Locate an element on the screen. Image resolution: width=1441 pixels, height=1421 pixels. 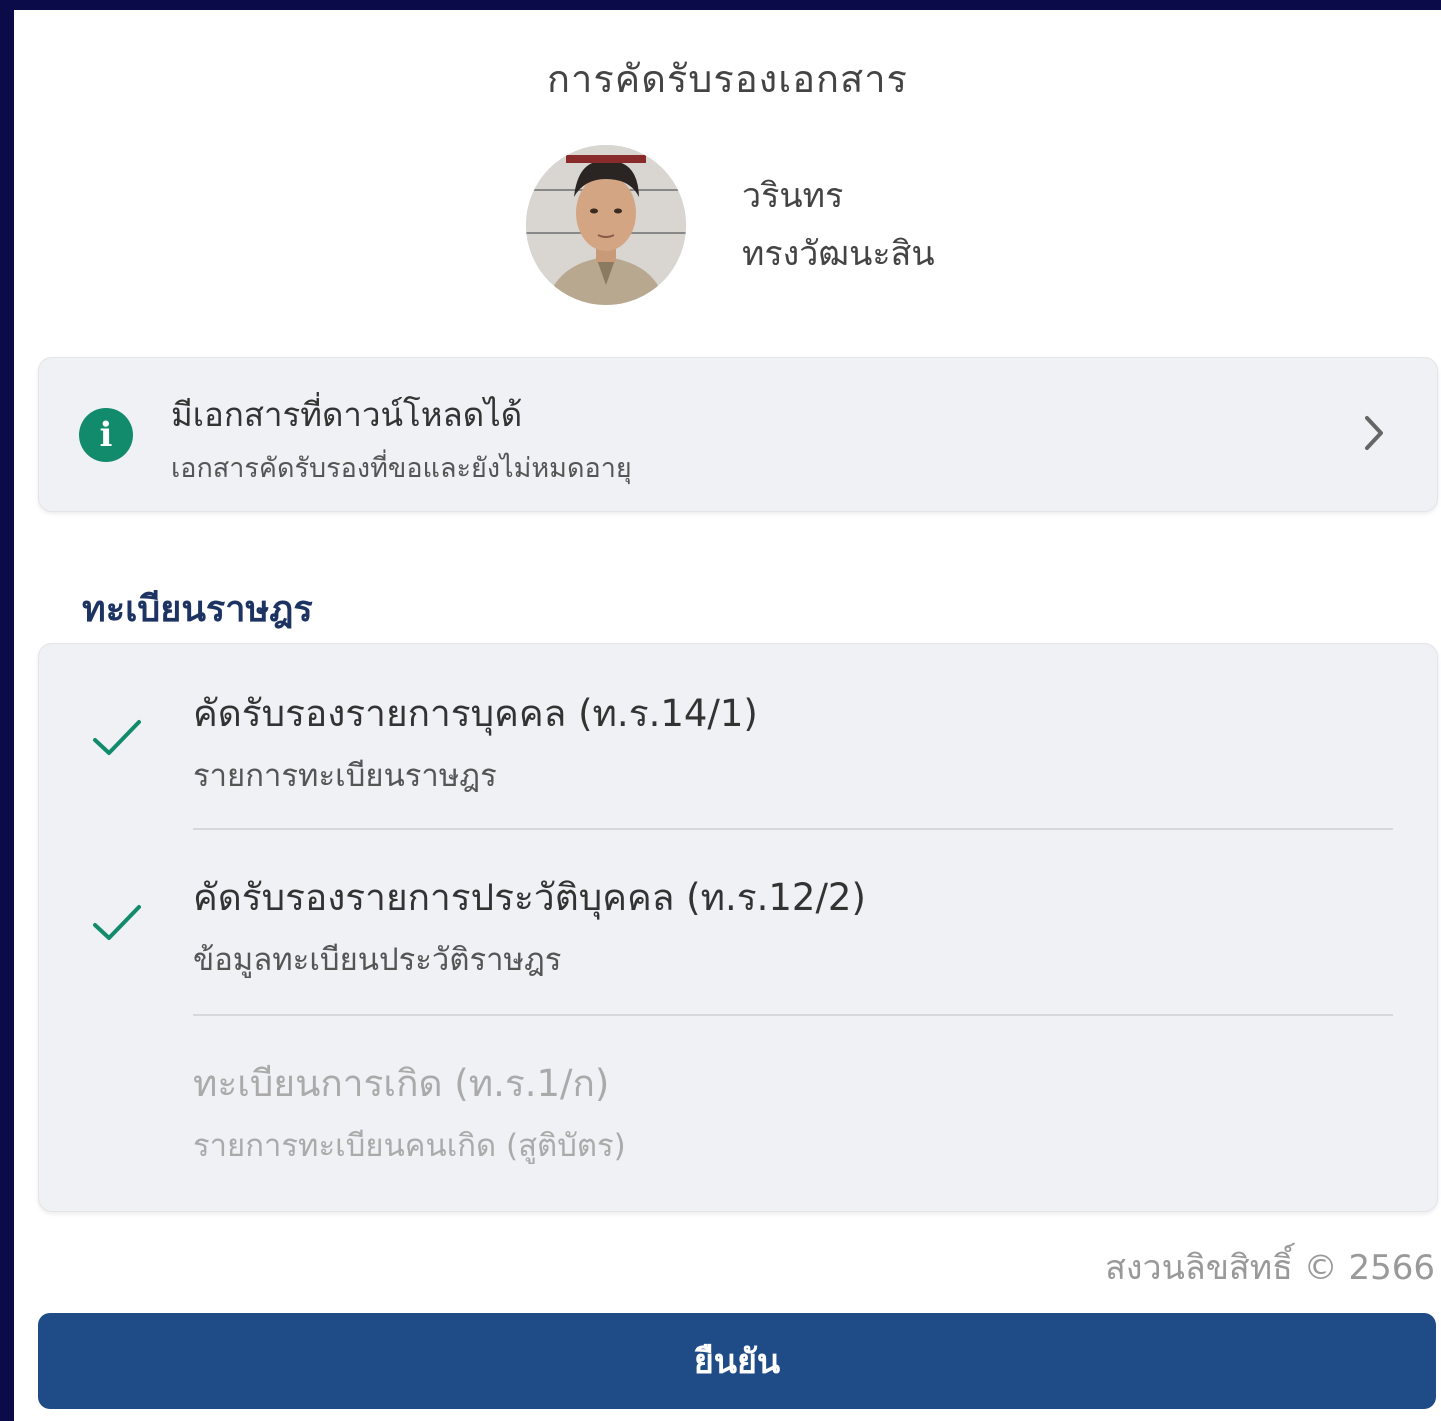
section-title: ทะเบียนราษฎร is located at coordinates (197, 609).